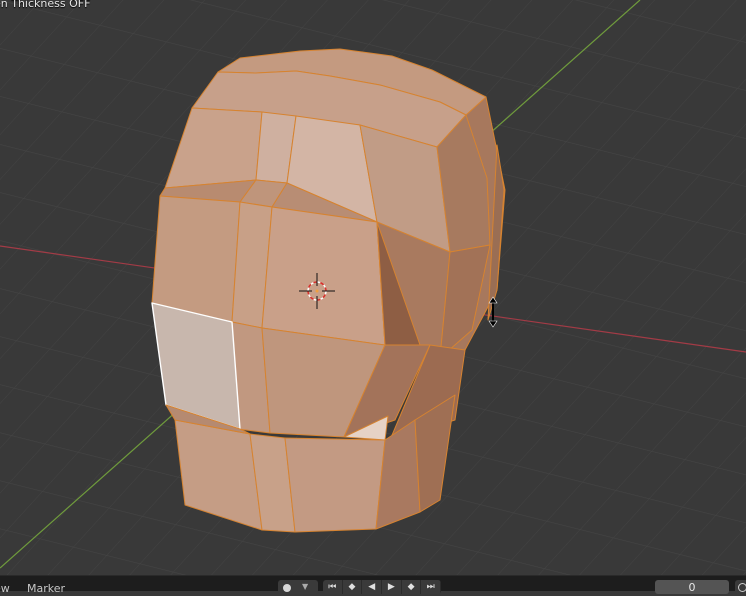 The width and height of the screenshot is (746, 596). What do you see at coordinates (392, 587) in the screenshot?
I see `play-icon: ▶` at bounding box center [392, 587].